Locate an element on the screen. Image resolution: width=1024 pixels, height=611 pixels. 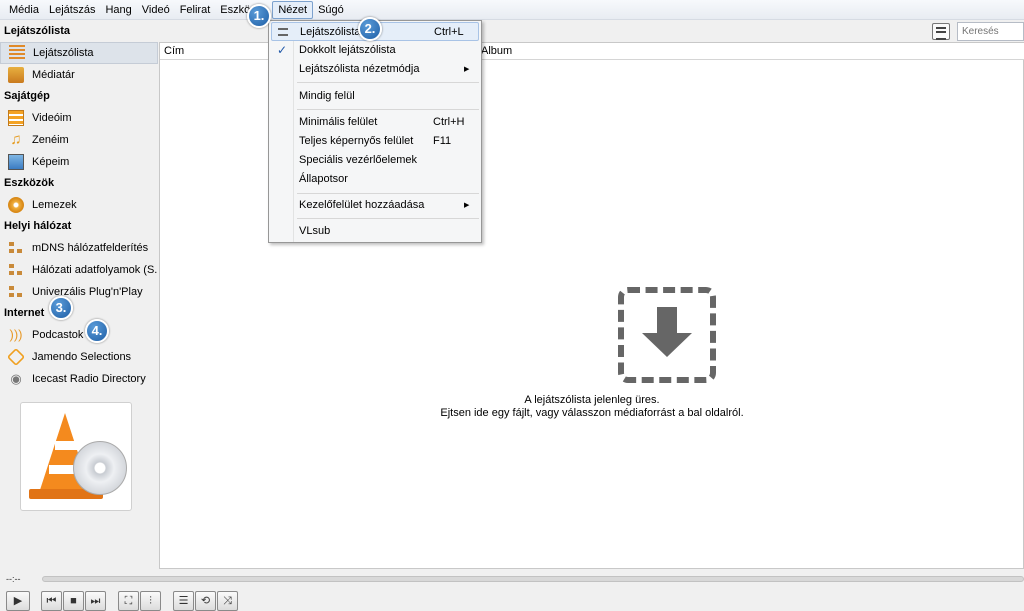
menu-video: Videó is located at coordinates (156, 10).